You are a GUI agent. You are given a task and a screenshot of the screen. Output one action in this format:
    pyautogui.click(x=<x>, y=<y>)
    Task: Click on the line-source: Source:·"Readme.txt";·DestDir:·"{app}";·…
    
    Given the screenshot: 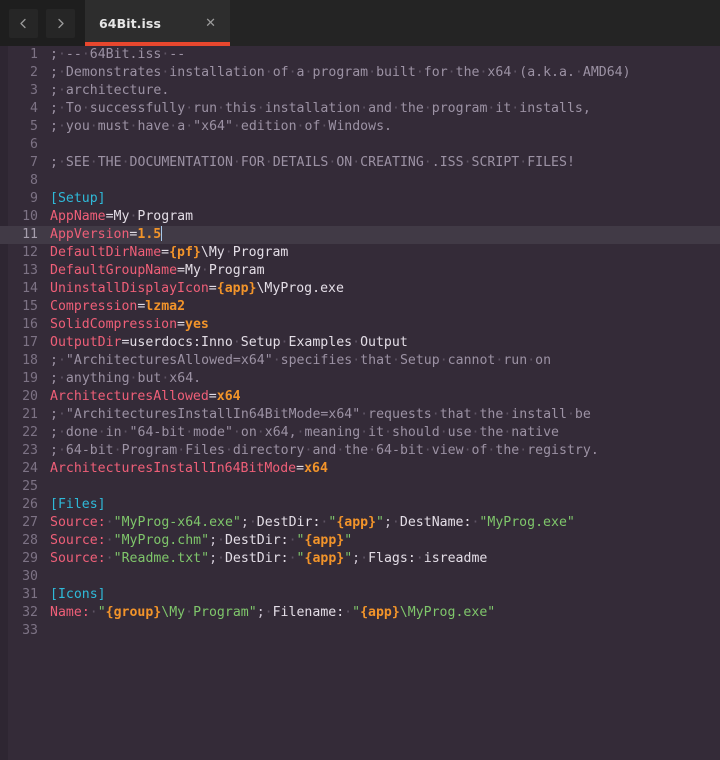 What is the action you would take?
    pyautogui.click(x=379, y=559)
    